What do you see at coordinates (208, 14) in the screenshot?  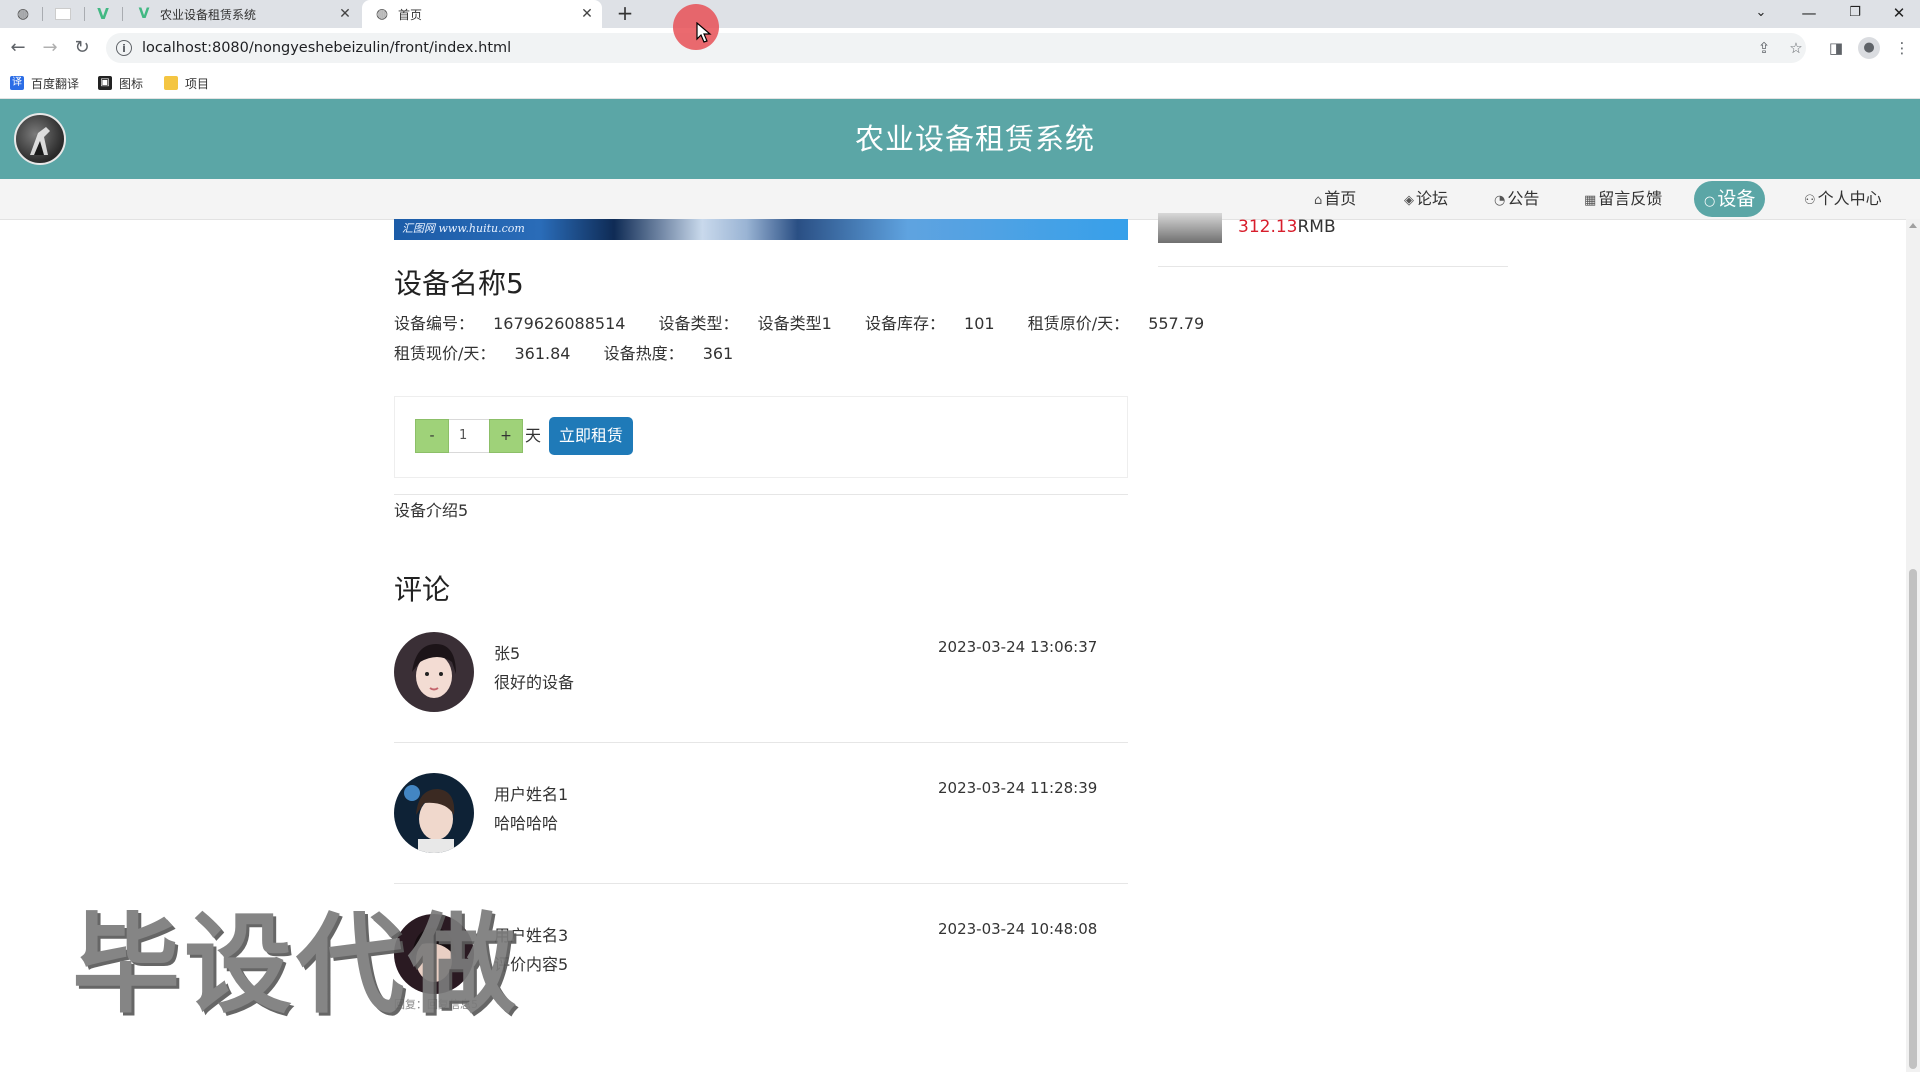 I see `tab-title: 农业设备租赁系统` at bounding box center [208, 14].